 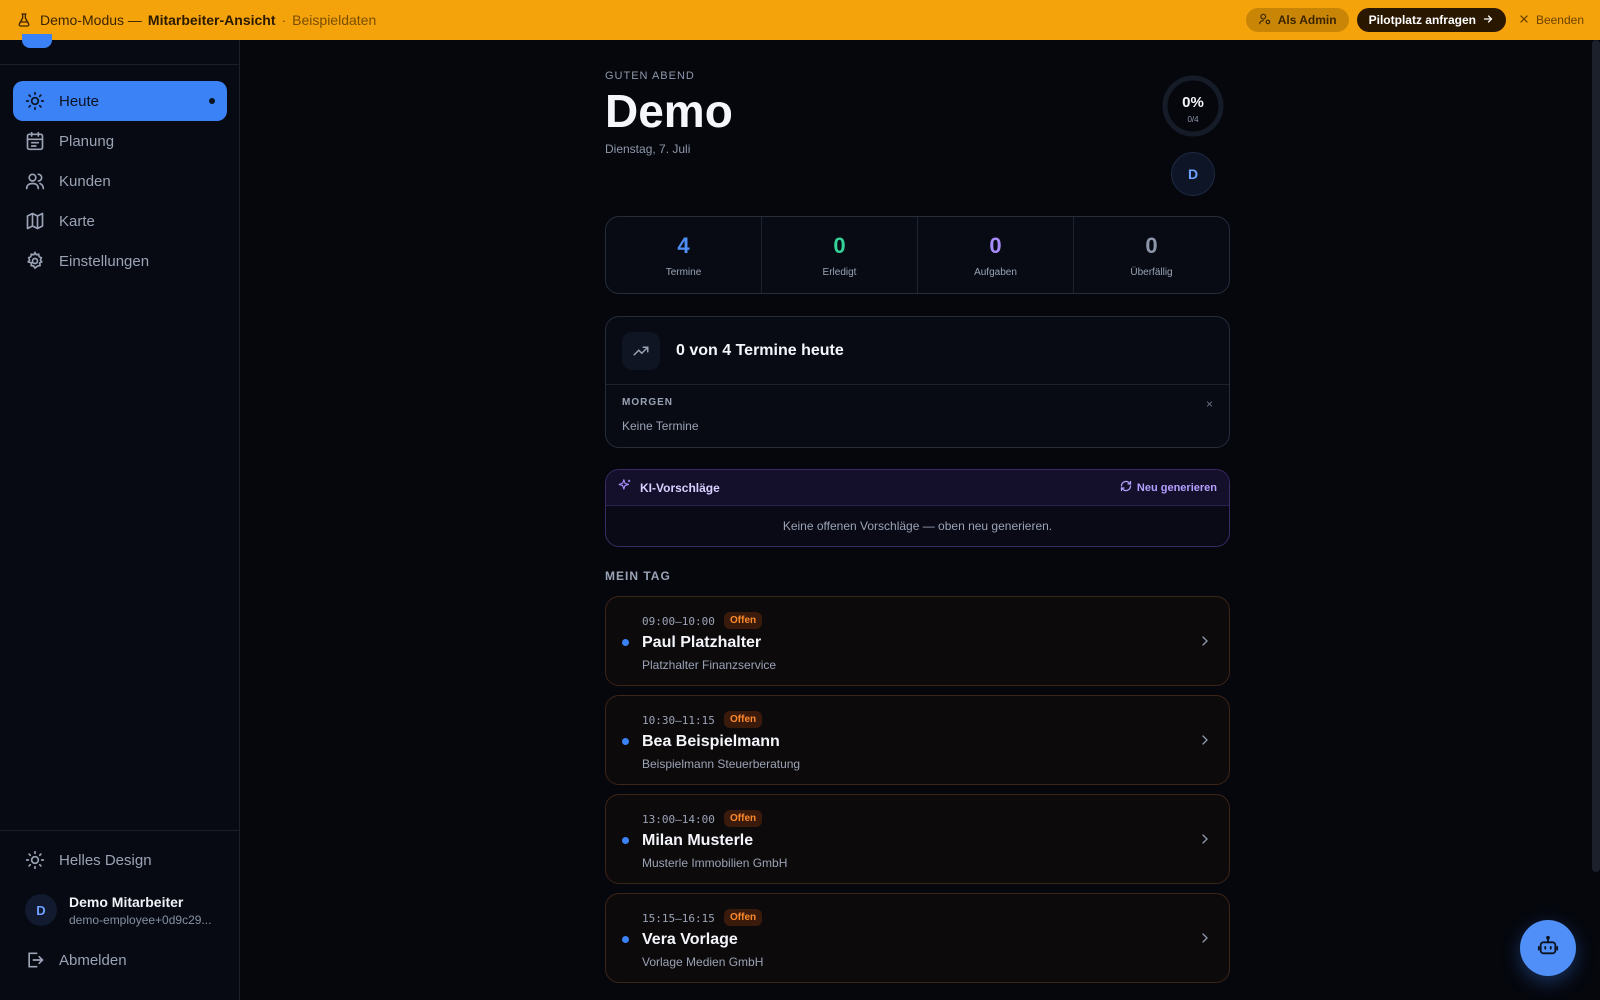 I want to click on end-demo-button: Beenden, so click(x=1551, y=20).